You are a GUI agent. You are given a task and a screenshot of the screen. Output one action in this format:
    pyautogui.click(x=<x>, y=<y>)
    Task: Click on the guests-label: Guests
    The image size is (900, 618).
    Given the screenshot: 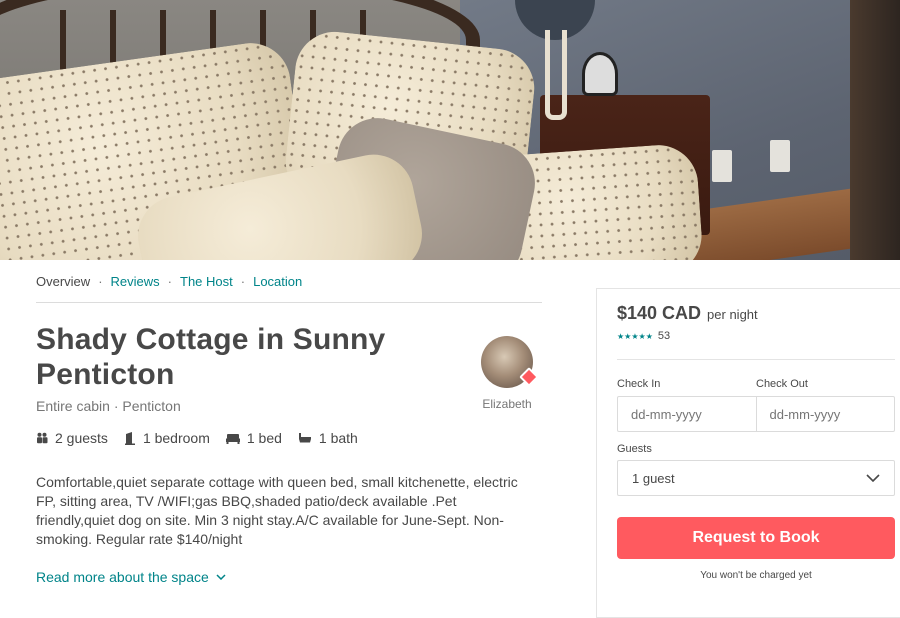 What is the action you would take?
    pyautogui.click(x=634, y=449)
    